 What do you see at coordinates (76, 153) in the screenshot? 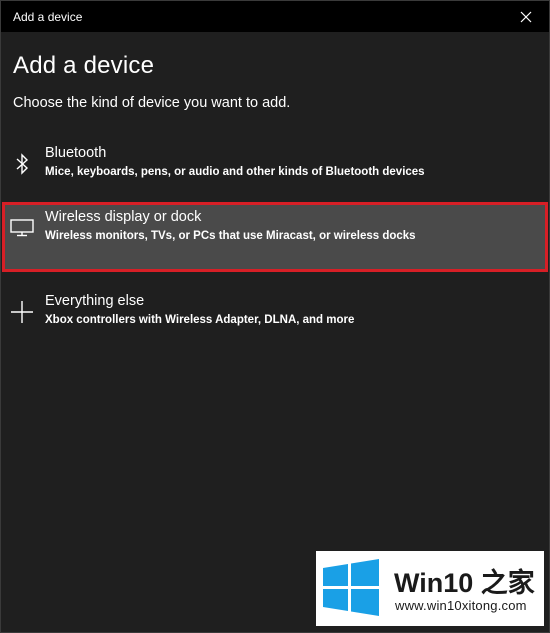
I see `option-title: Bluetooth` at bounding box center [76, 153].